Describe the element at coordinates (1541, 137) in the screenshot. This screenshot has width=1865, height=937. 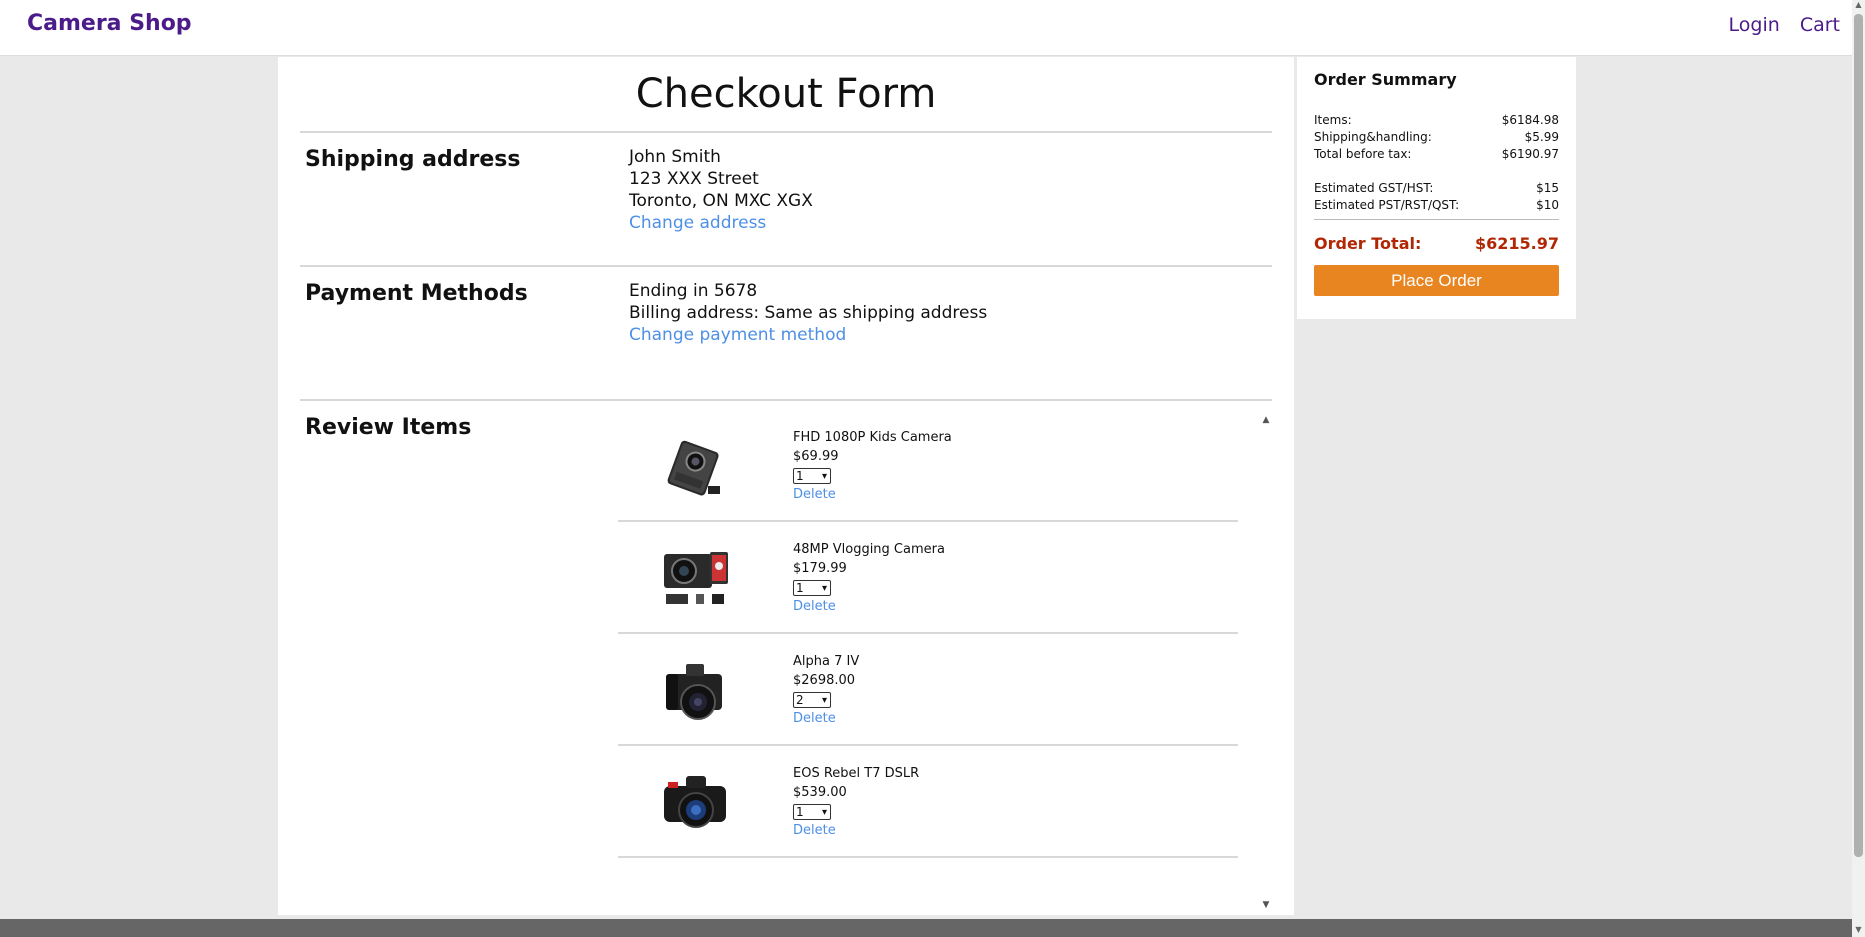
I see `summary-shipping-value: $5.99` at that location.